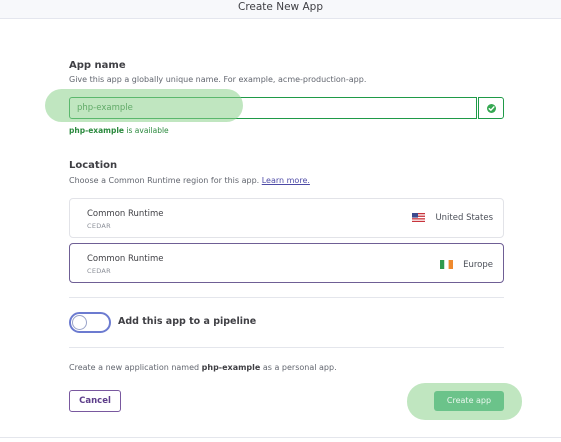  I want to click on region-location: Europe, so click(478, 265).